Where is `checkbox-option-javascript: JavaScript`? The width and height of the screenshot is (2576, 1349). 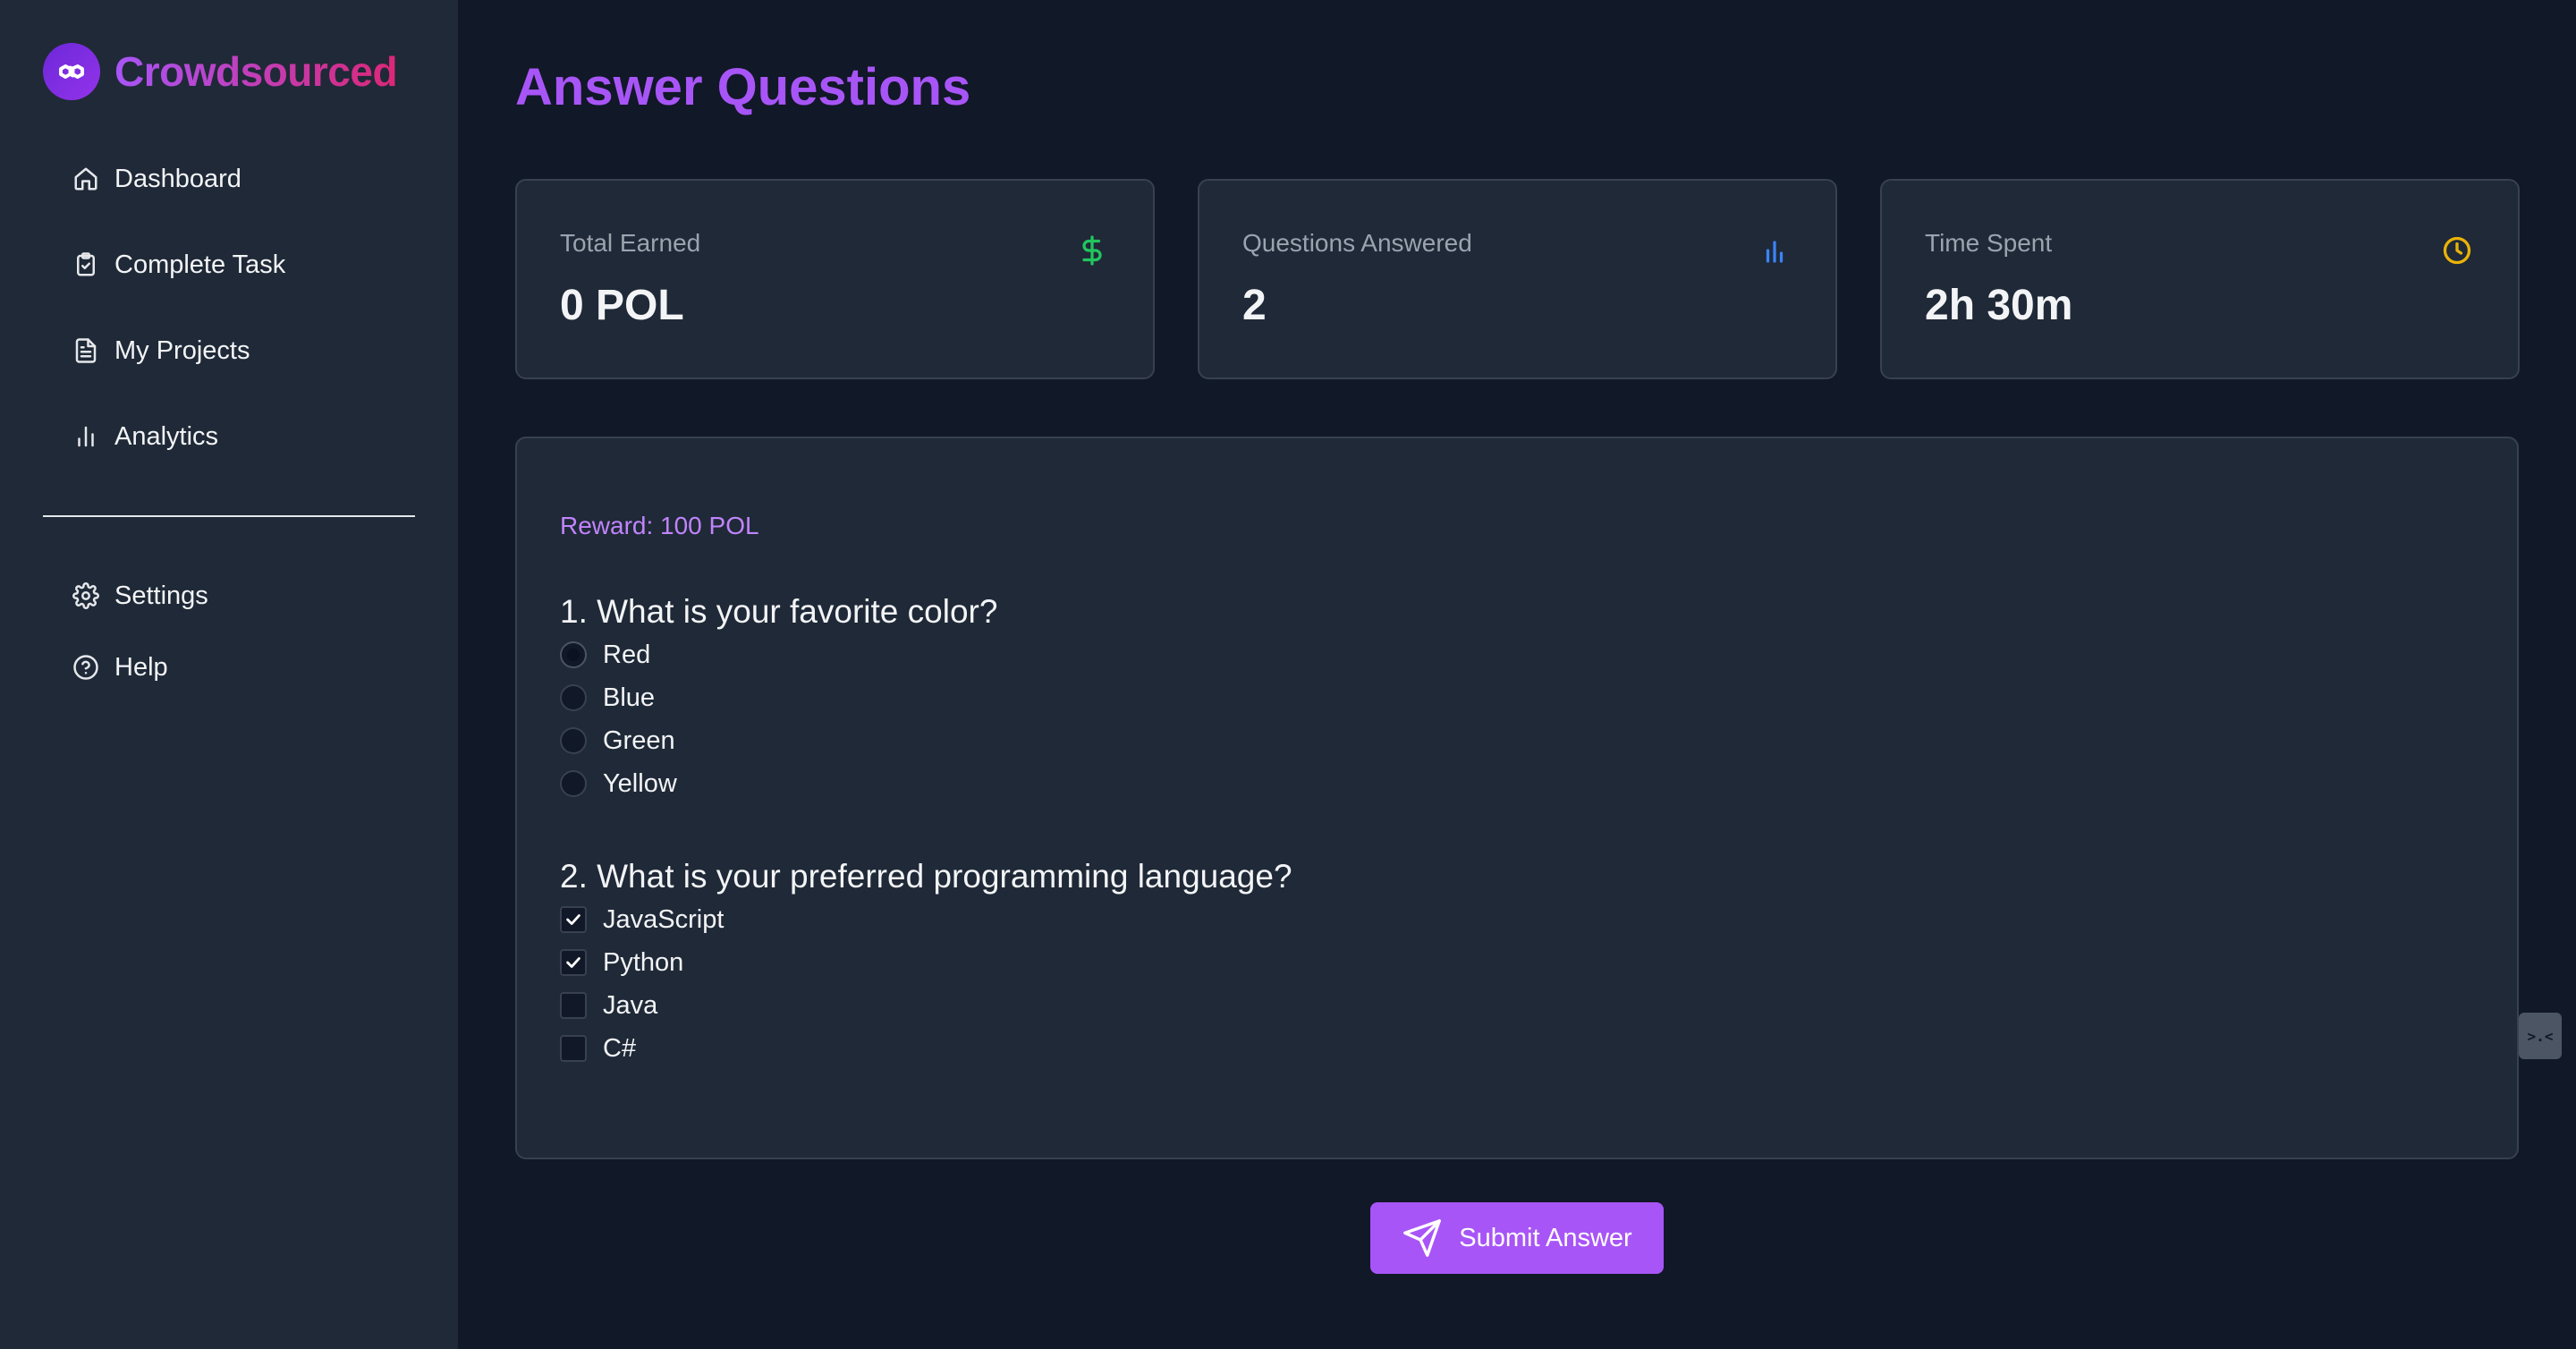
checkbox-option-javascript: JavaScript is located at coordinates (926, 919).